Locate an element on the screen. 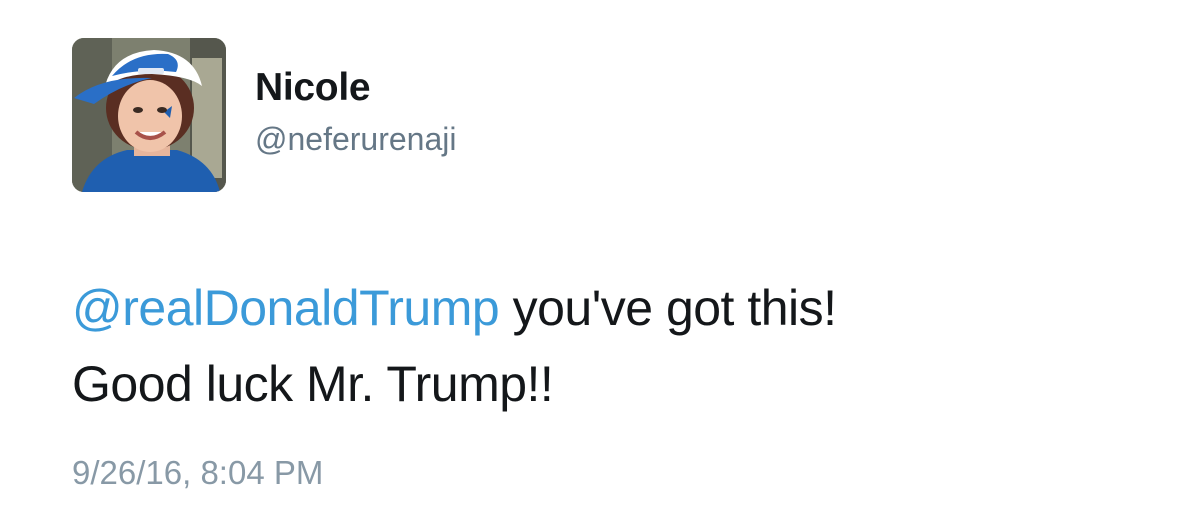 This screenshot has width=1200, height=528. tweet-timestamp: 9/26/16, 8:04 PM is located at coordinates (197, 473).